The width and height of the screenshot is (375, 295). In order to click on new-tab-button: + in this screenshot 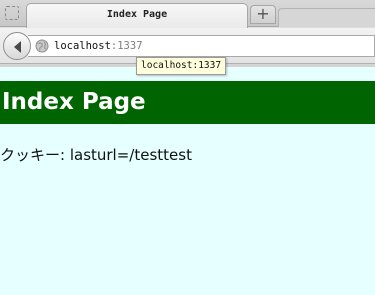, I will do `click(263, 14)`.